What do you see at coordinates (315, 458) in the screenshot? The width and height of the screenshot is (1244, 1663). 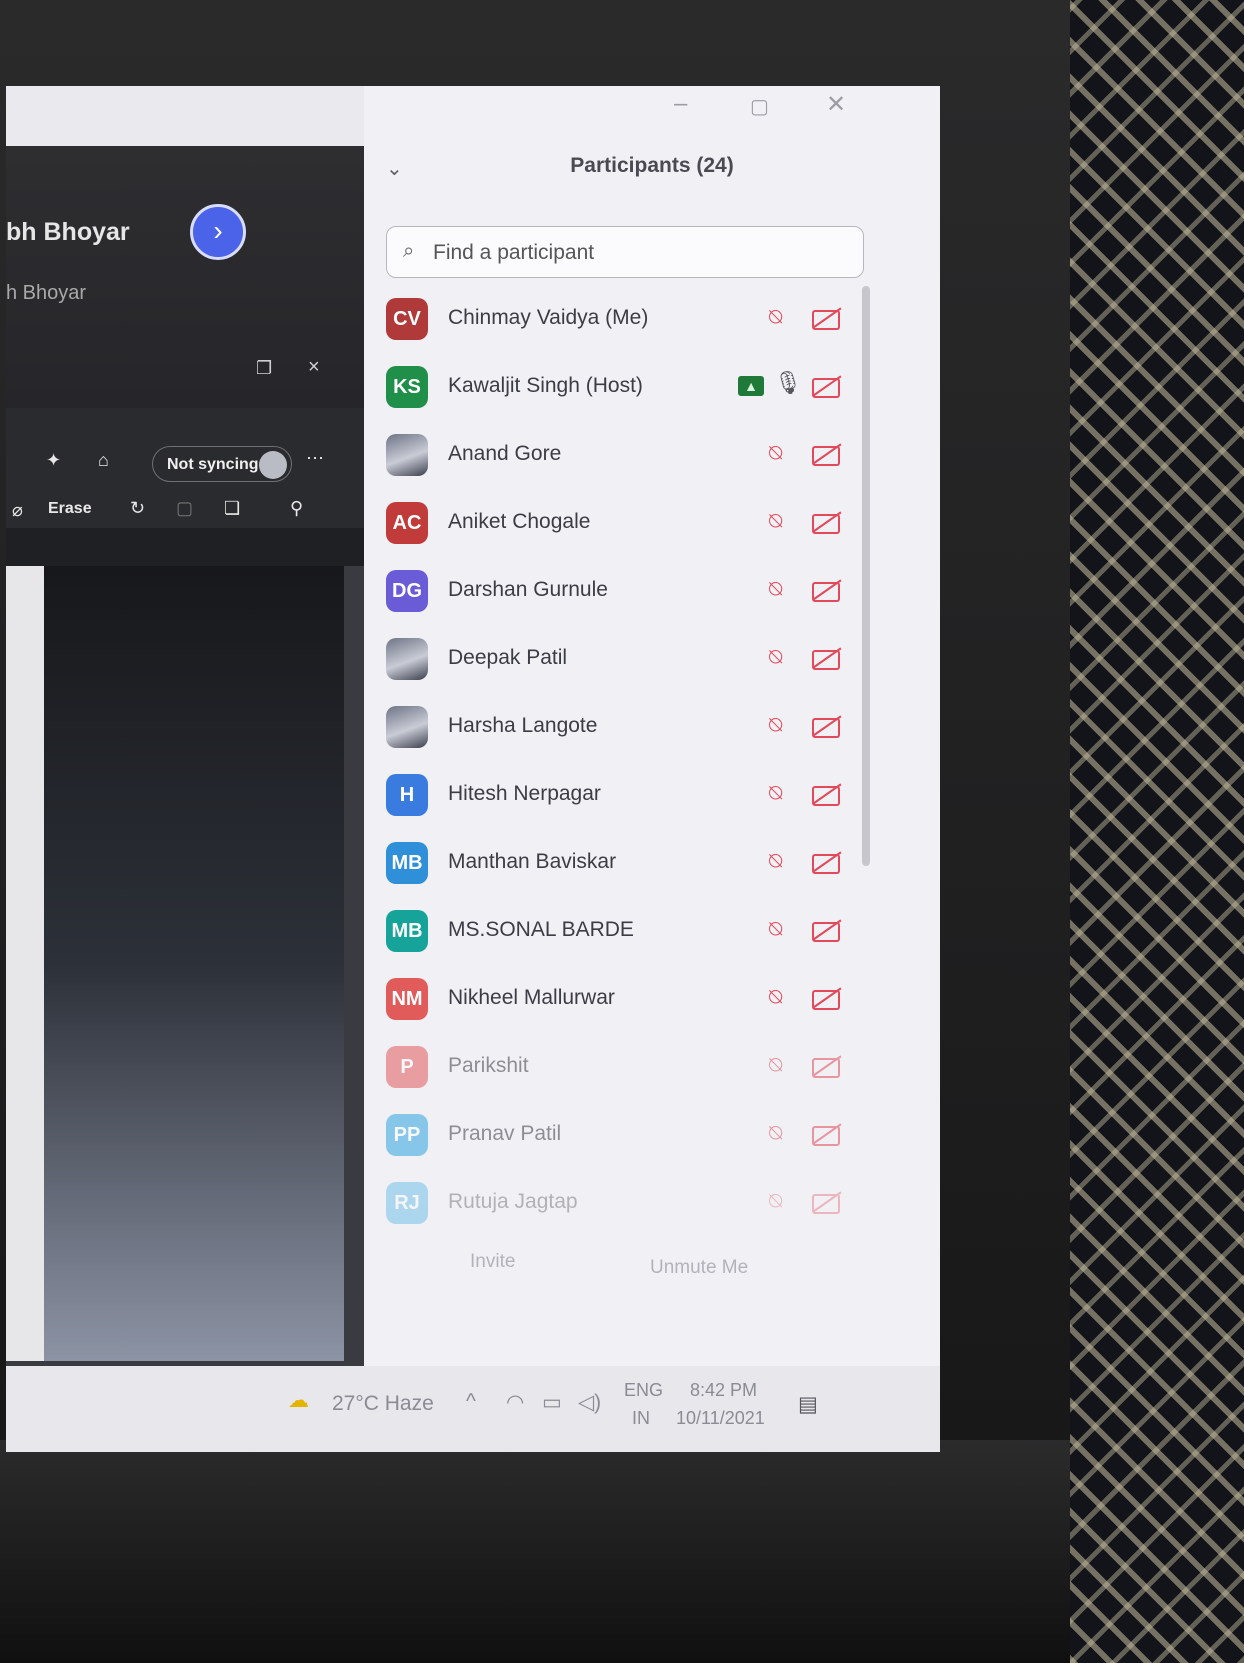 I see `more-icon: ⋯` at bounding box center [315, 458].